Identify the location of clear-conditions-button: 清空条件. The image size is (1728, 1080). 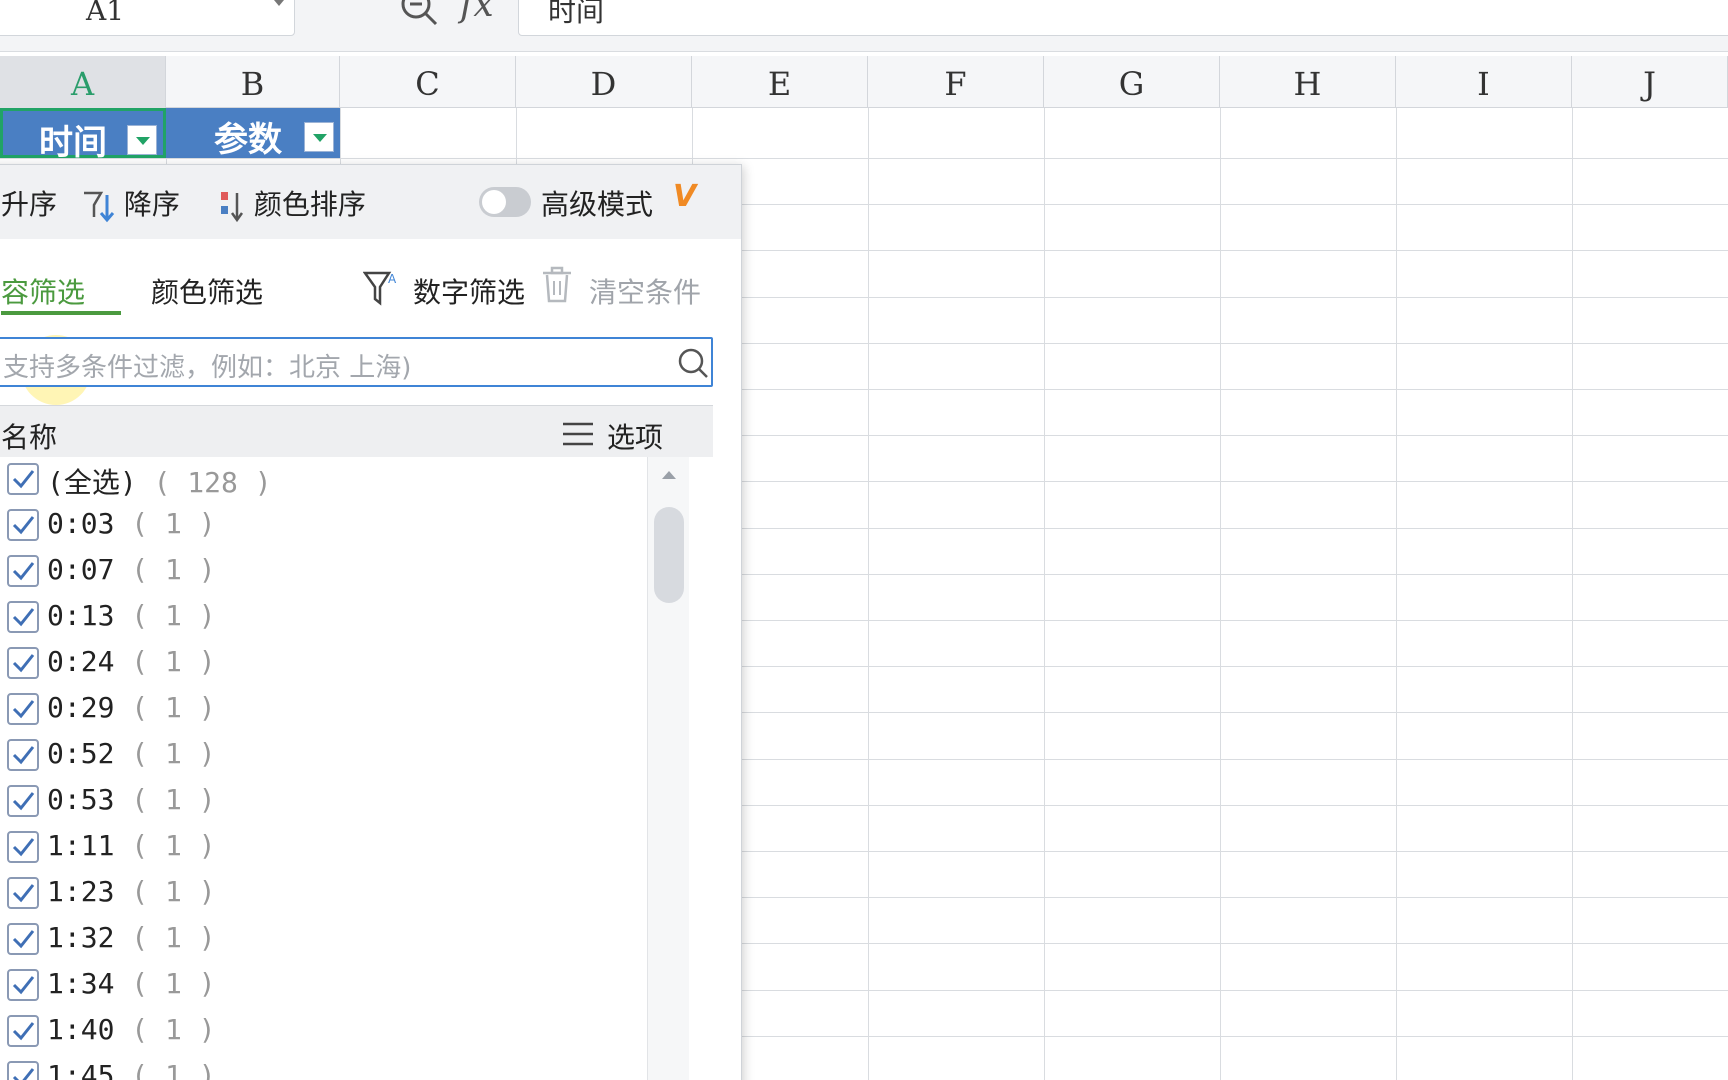
(645, 291).